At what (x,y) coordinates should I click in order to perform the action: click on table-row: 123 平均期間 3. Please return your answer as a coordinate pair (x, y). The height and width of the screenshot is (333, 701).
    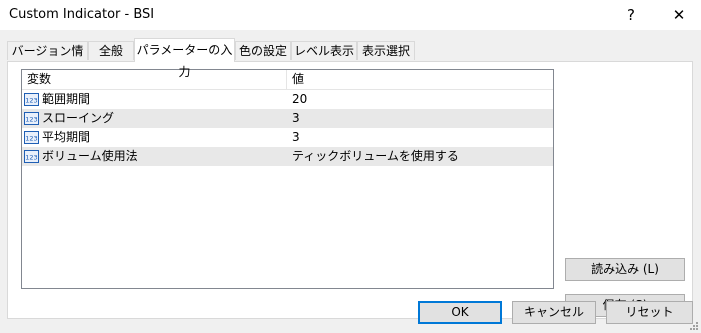
    Looking at the image, I should click on (287, 137).